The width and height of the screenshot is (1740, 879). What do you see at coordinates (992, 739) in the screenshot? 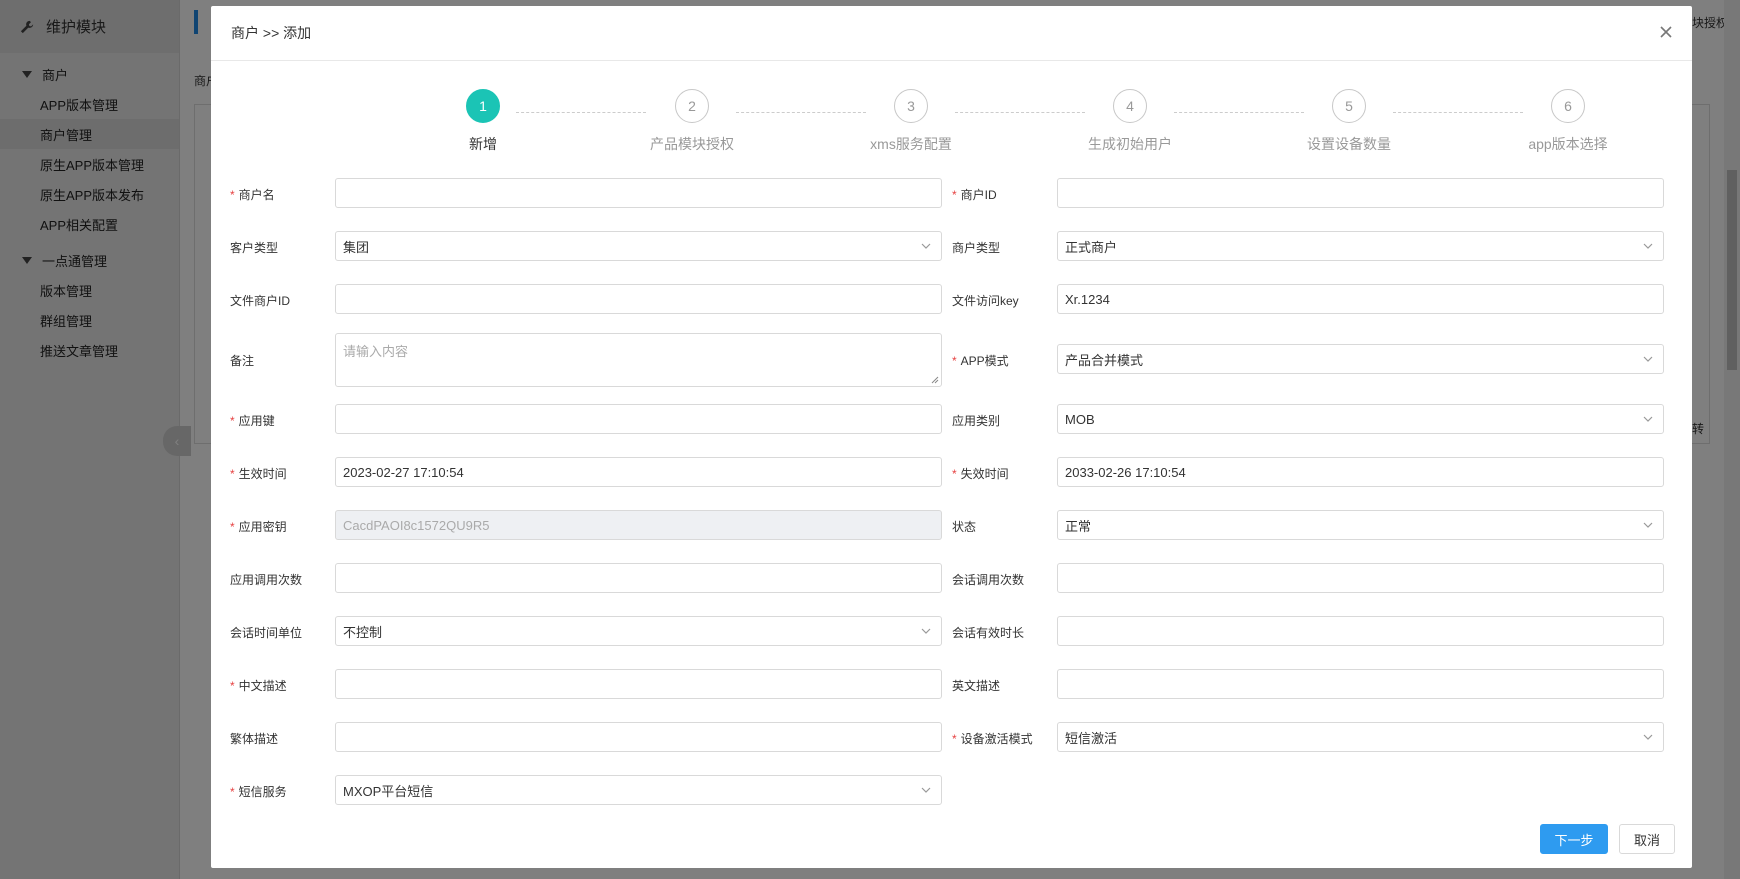
I see `device-activation-mode-label: * 设备激活模式` at bounding box center [992, 739].